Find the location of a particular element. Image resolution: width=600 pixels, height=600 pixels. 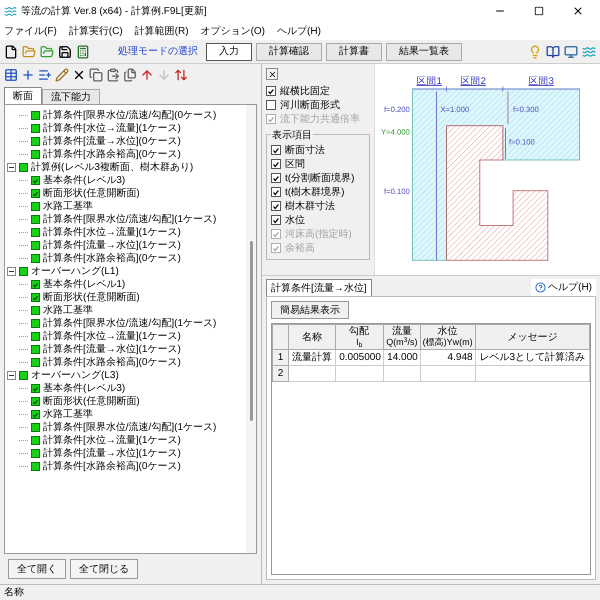

section-label: 区間2 is located at coordinates (473, 81).